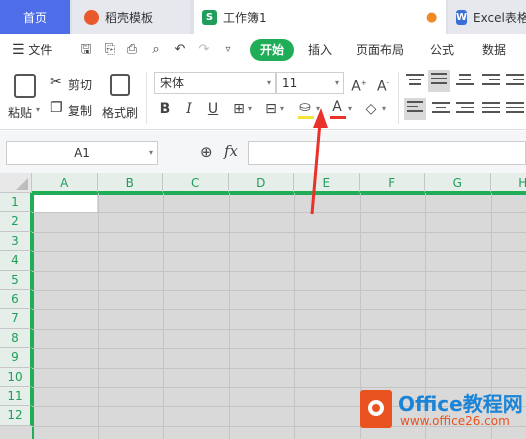 The height and width of the screenshot is (439, 526). What do you see at coordinates (82, 153) in the screenshot?
I see `name-box: A1 ▾` at bounding box center [82, 153].